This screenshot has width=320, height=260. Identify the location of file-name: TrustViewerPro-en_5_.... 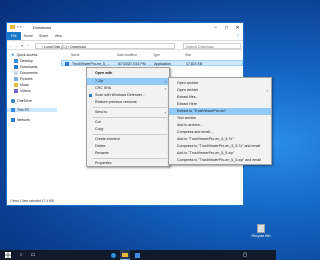
(91, 64).